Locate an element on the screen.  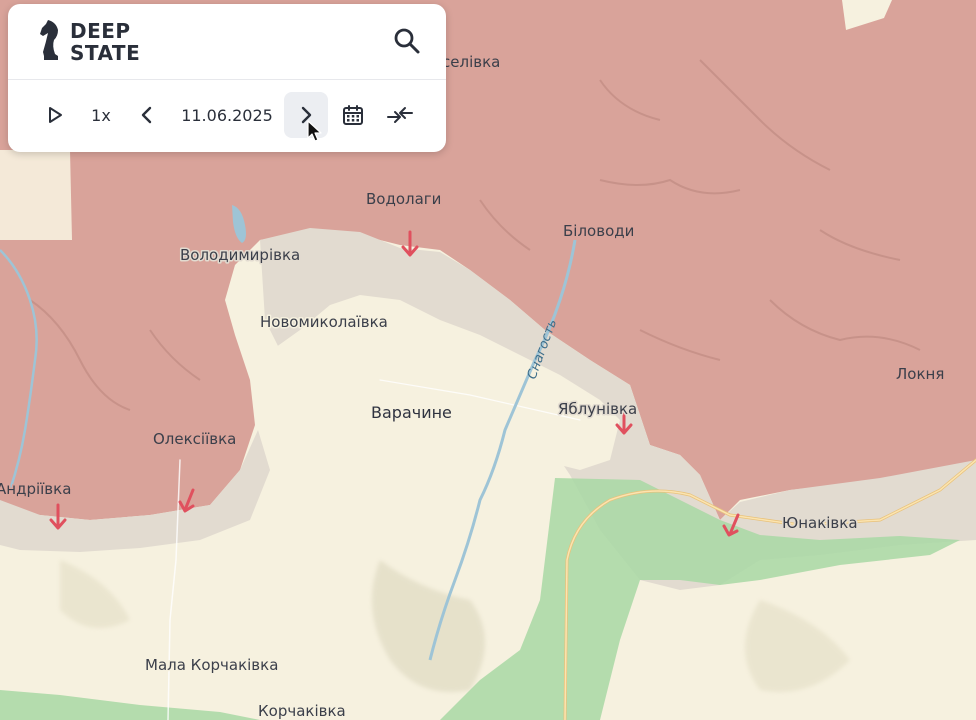
compare-arrows-icon is located at coordinates (400, 115).